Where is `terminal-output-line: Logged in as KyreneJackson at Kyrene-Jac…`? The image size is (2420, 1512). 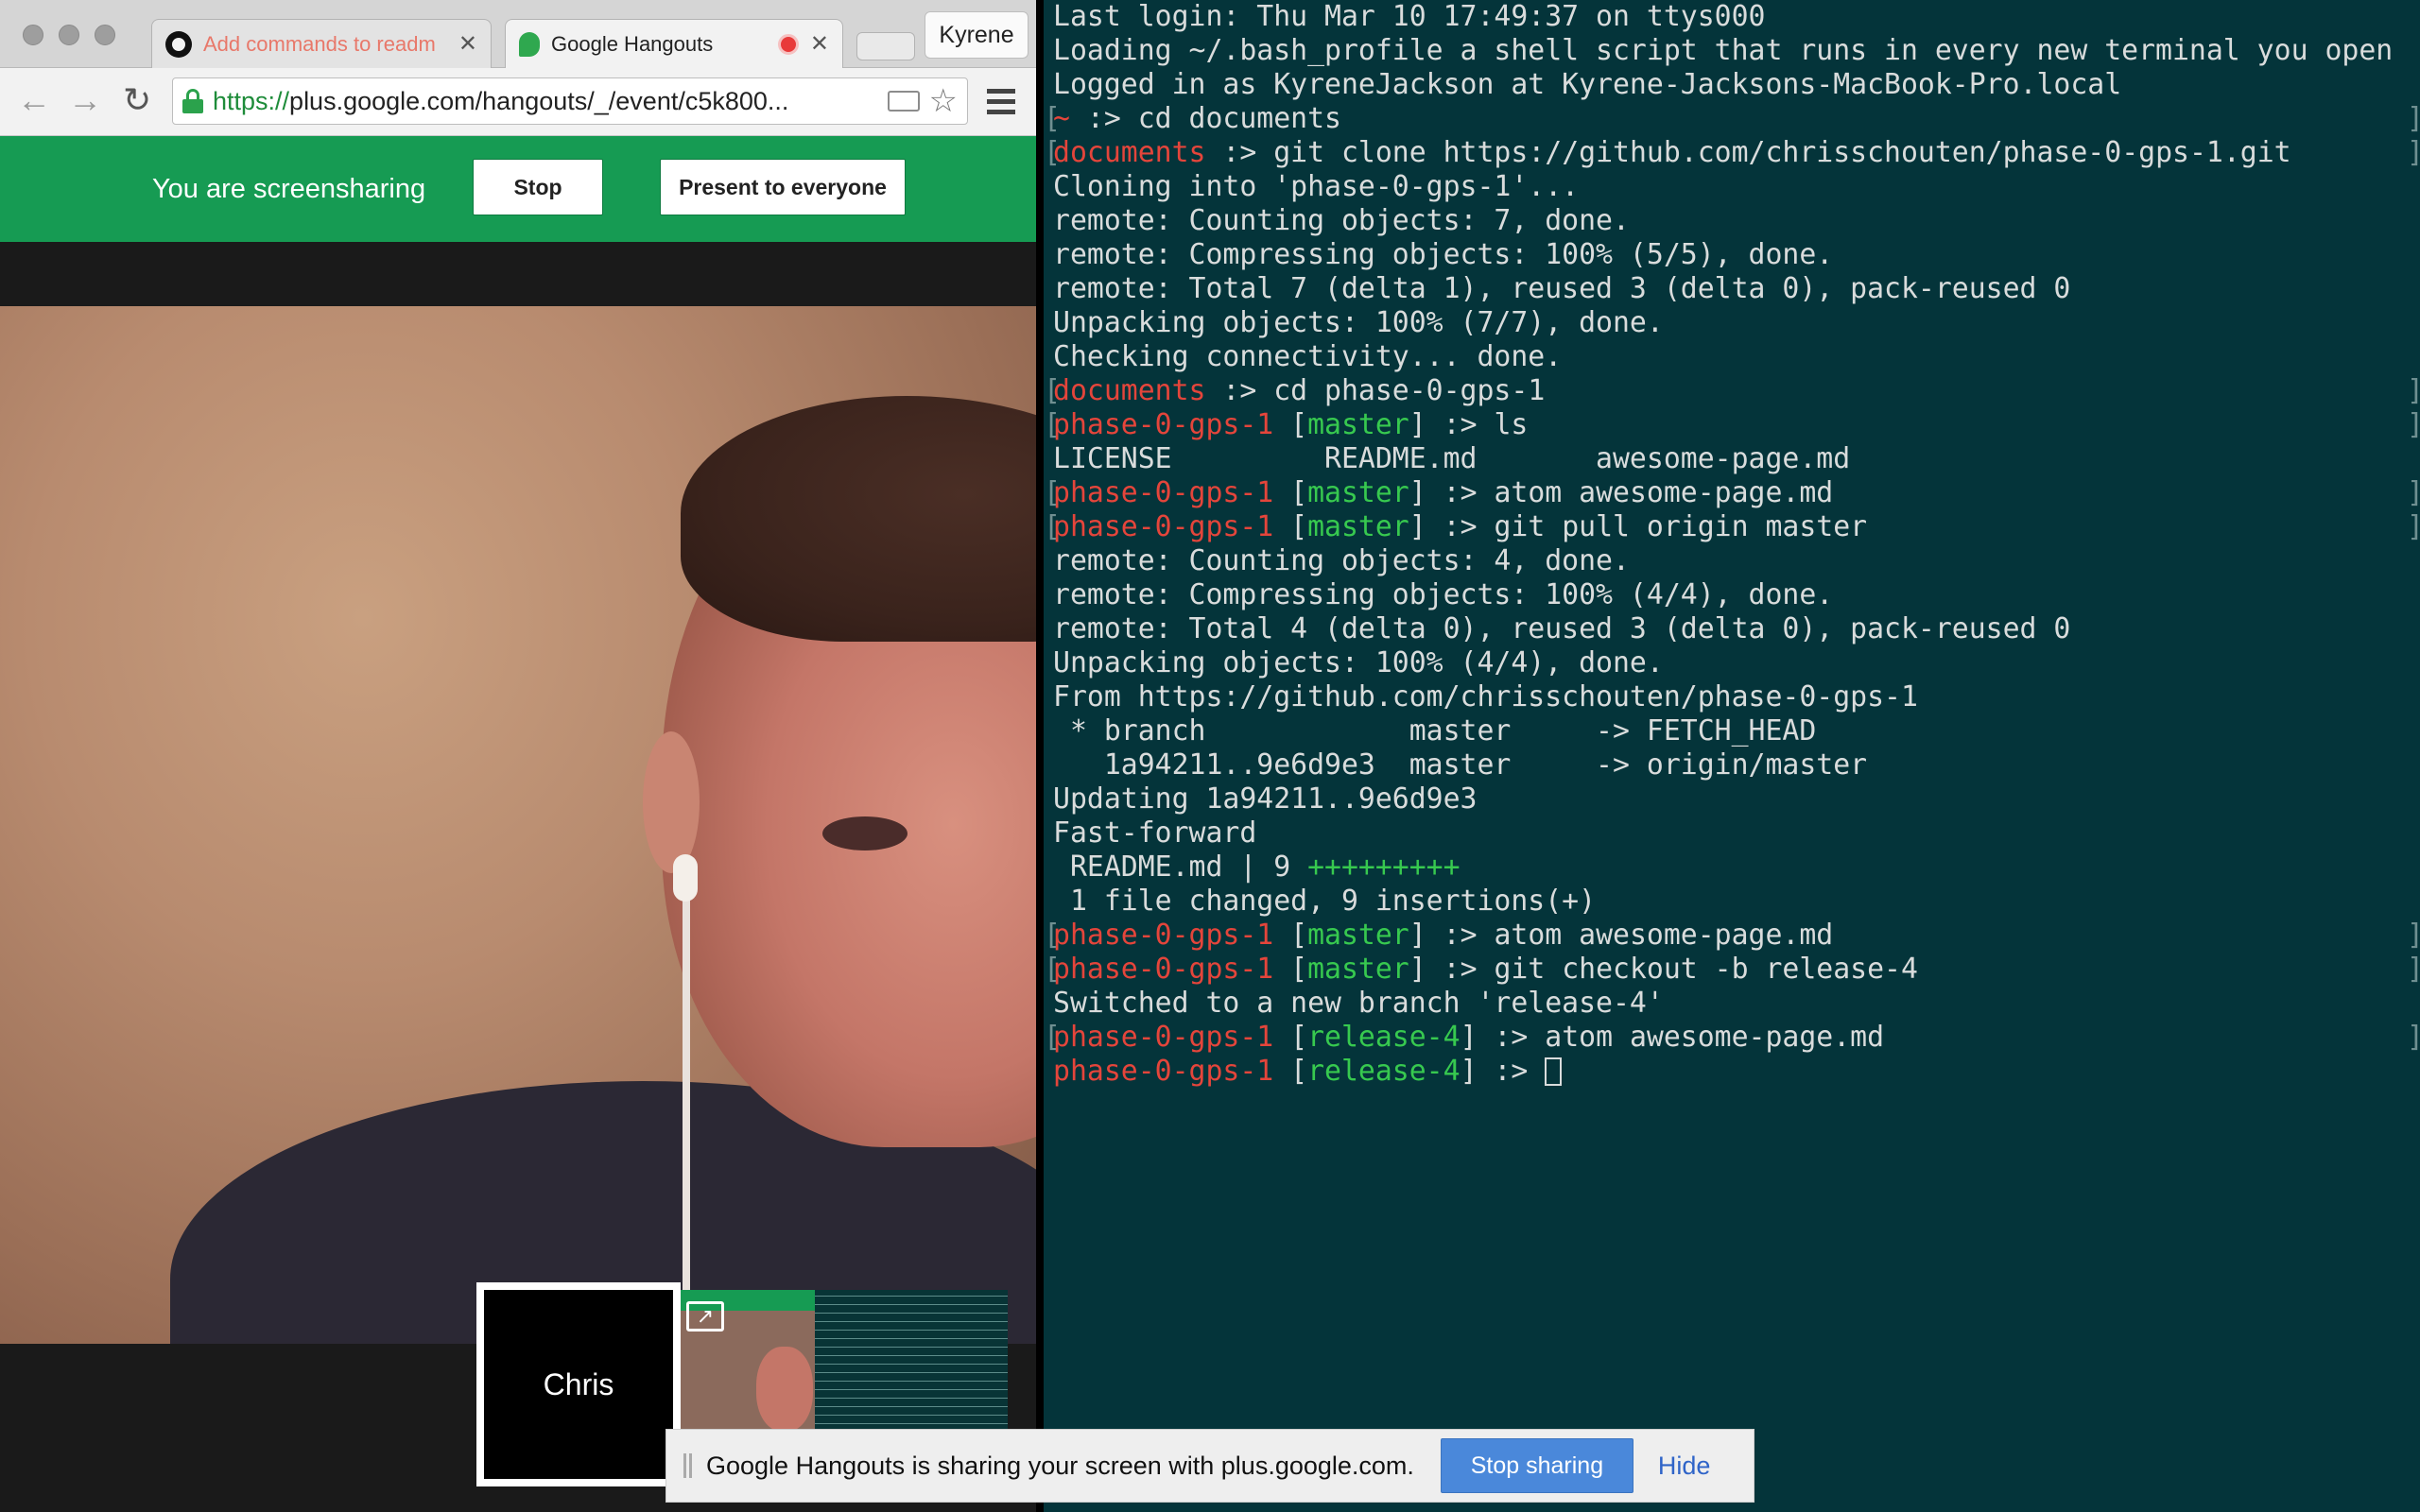
terminal-output-line: Logged in as KyreneJackson at Kyrene-Jac… is located at coordinates (1736, 85).